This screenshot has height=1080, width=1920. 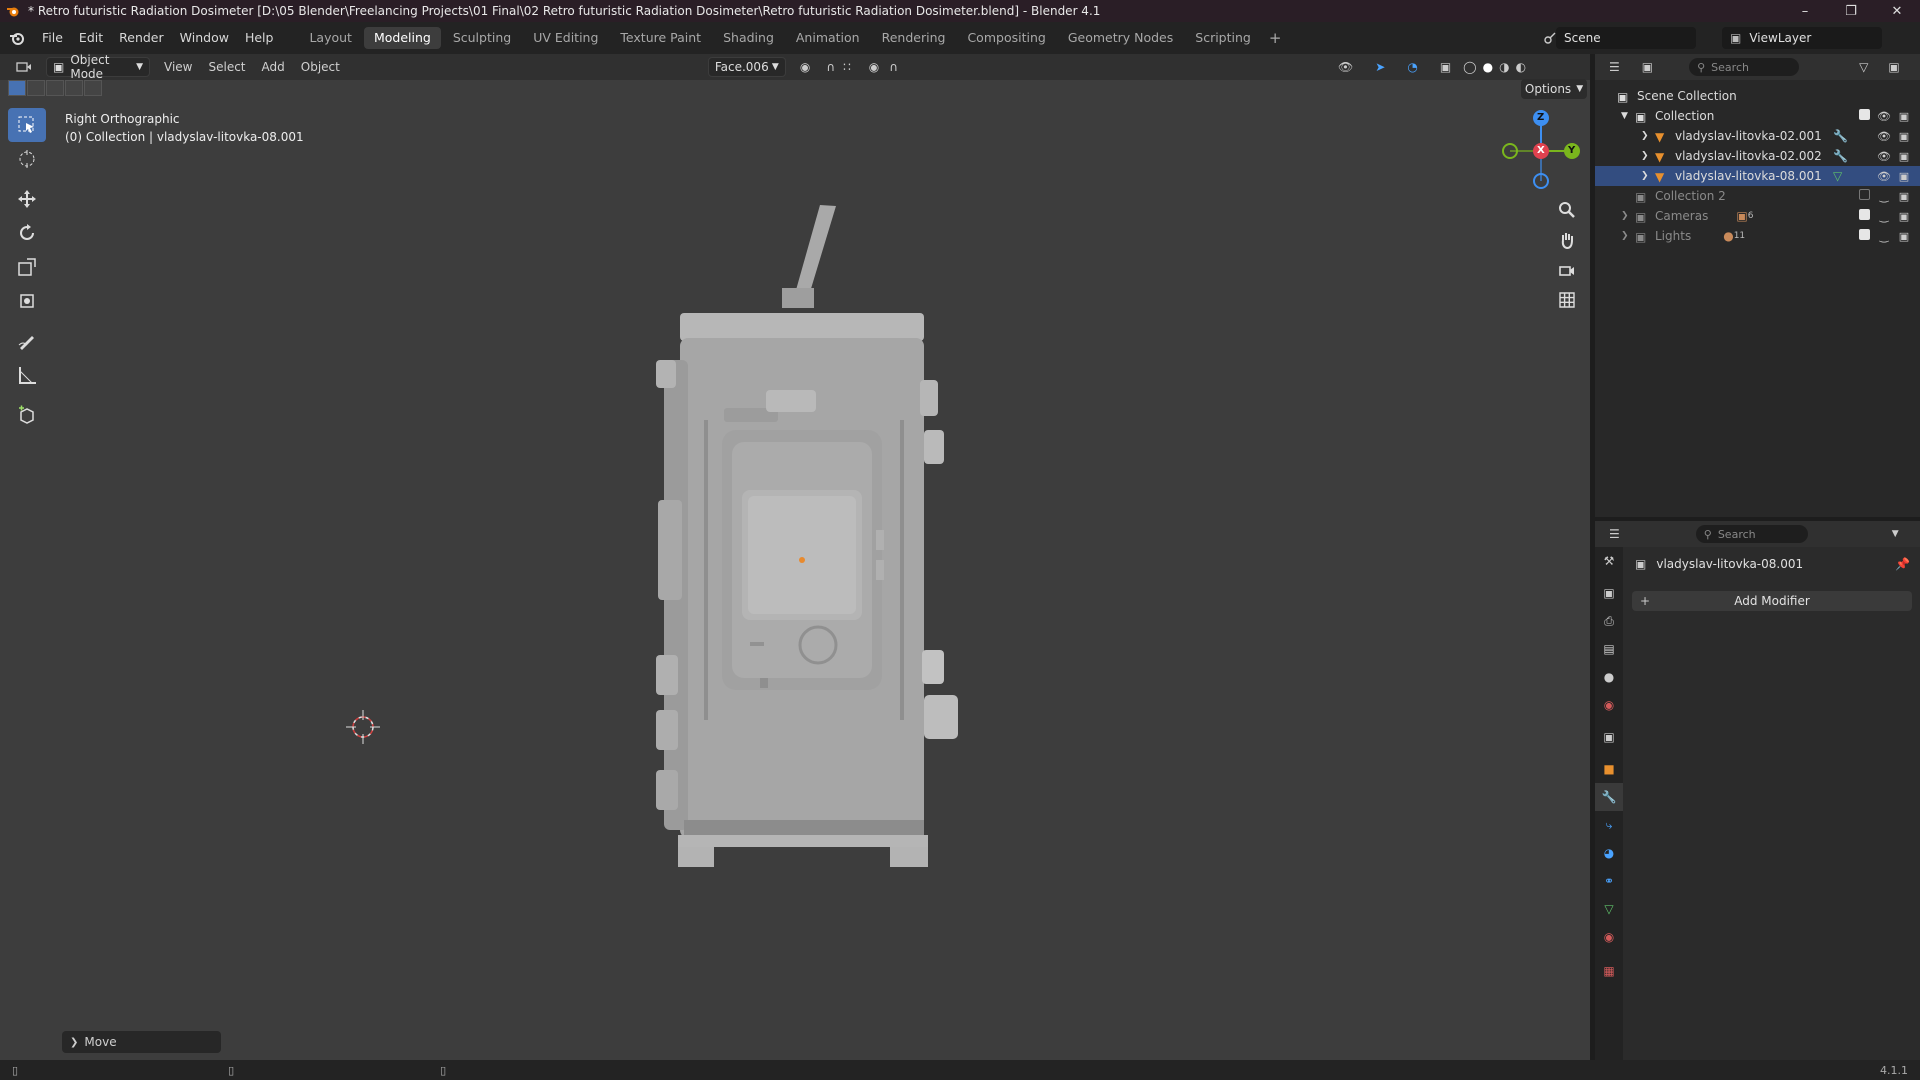 What do you see at coordinates (1469, 67) in the screenshot?
I see `wireframe-shading-icon: ◯` at bounding box center [1469, 67].